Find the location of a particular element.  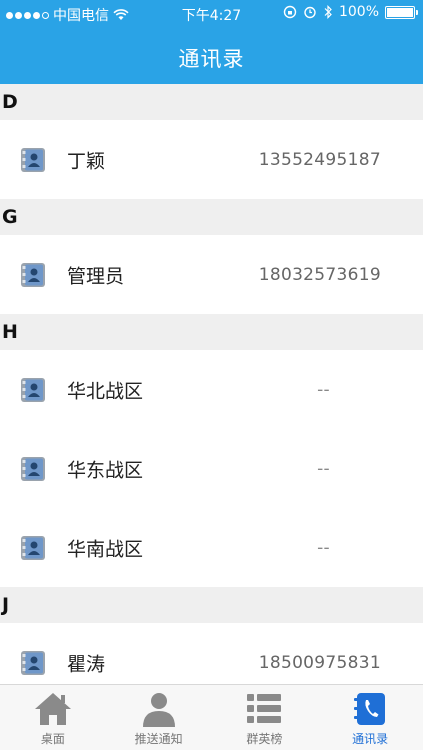

battery-icon is located at coordinates (401, 12).